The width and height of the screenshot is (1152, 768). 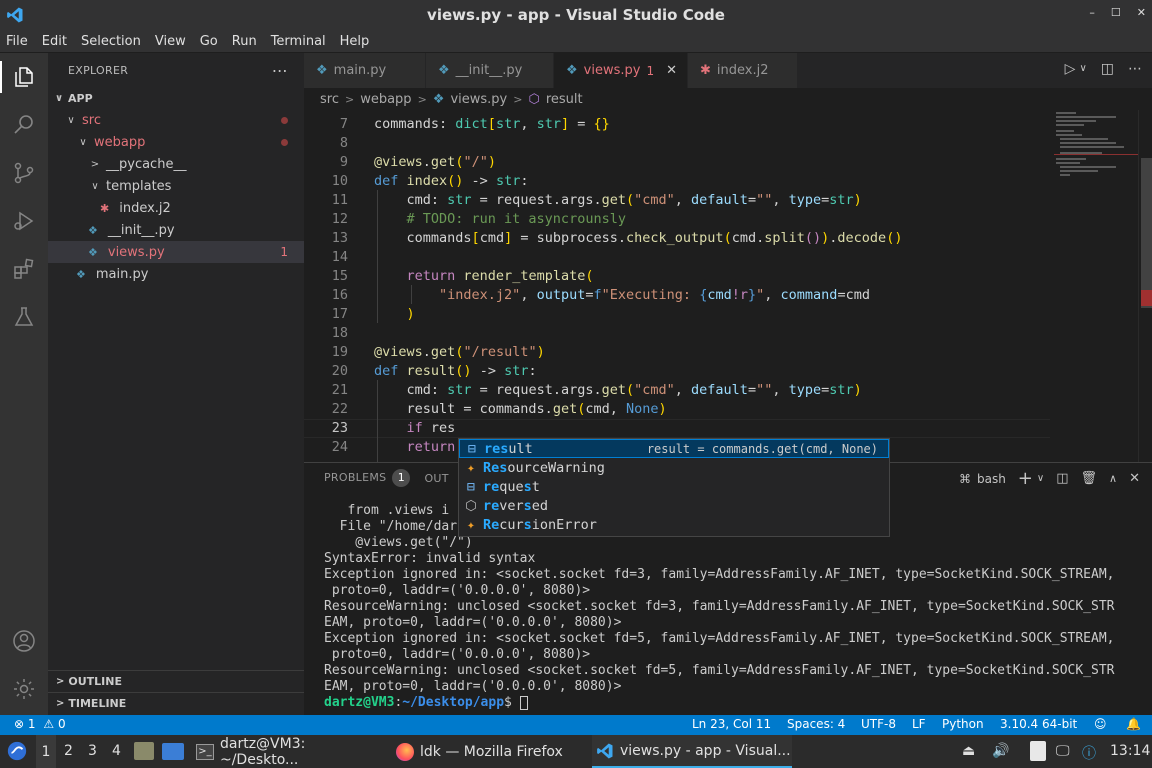 What do you see at coordinates (490, 70) in the screenshot?
I see `tab-init-py: ❖ __init__.py` at bounding box center [490, 70].